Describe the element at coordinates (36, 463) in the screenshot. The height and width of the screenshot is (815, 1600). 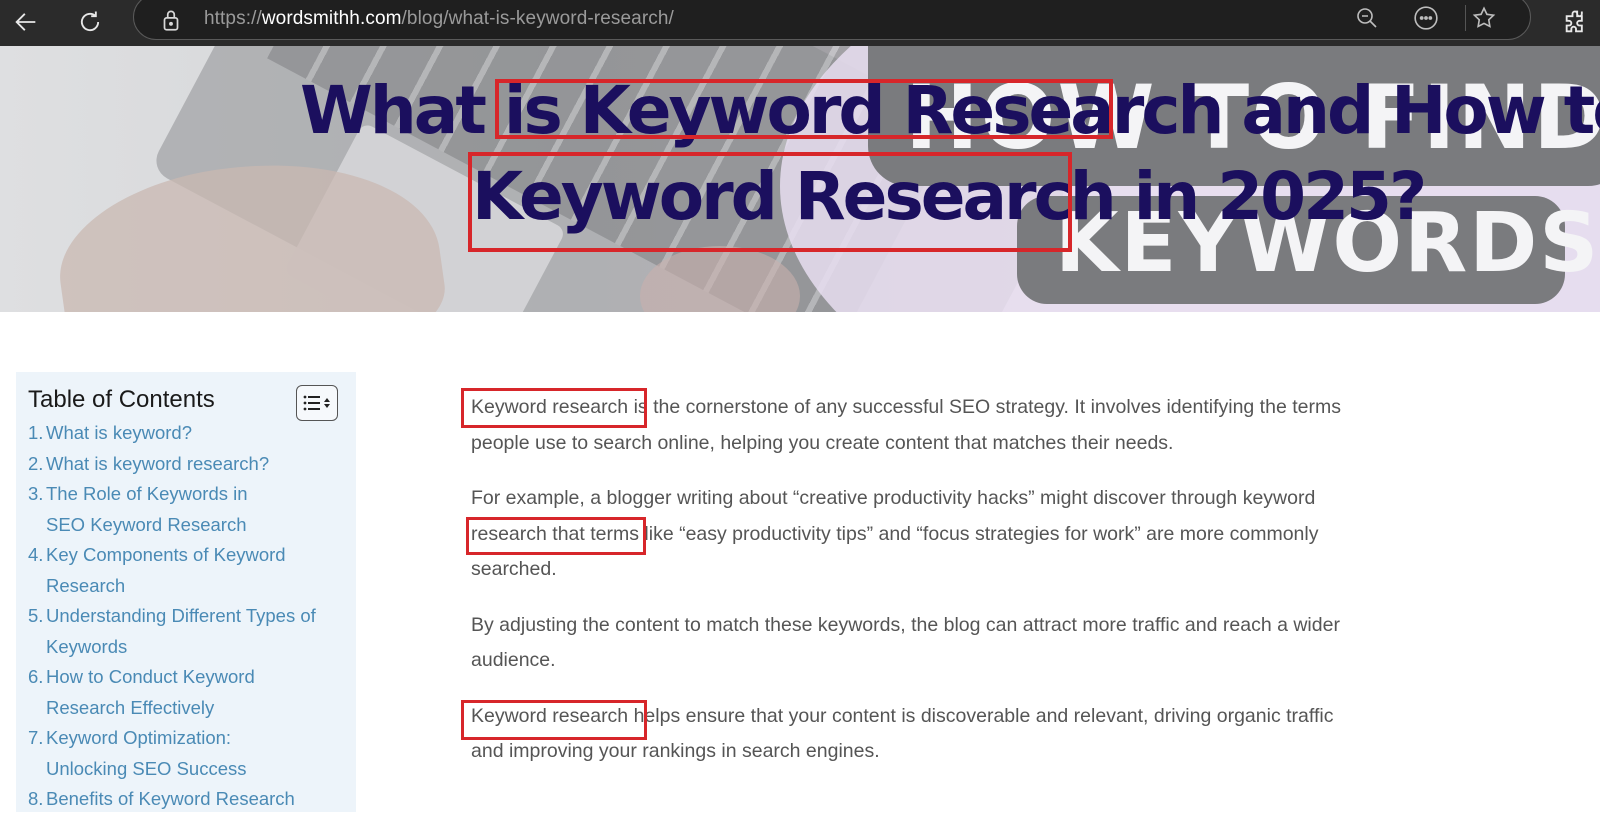
I see `toc-item-number: 2.` at that location.